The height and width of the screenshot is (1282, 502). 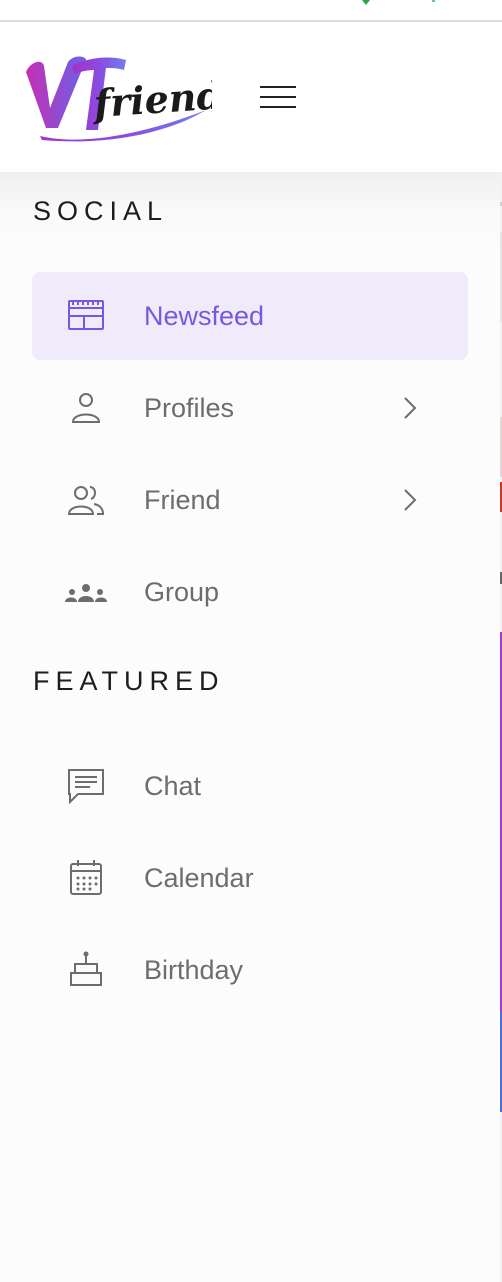 What do you see at coordinates (250, 970) in the screenshot?
I see `sidebar-item-birthday: Birthday` at bounding box center [250, 970].